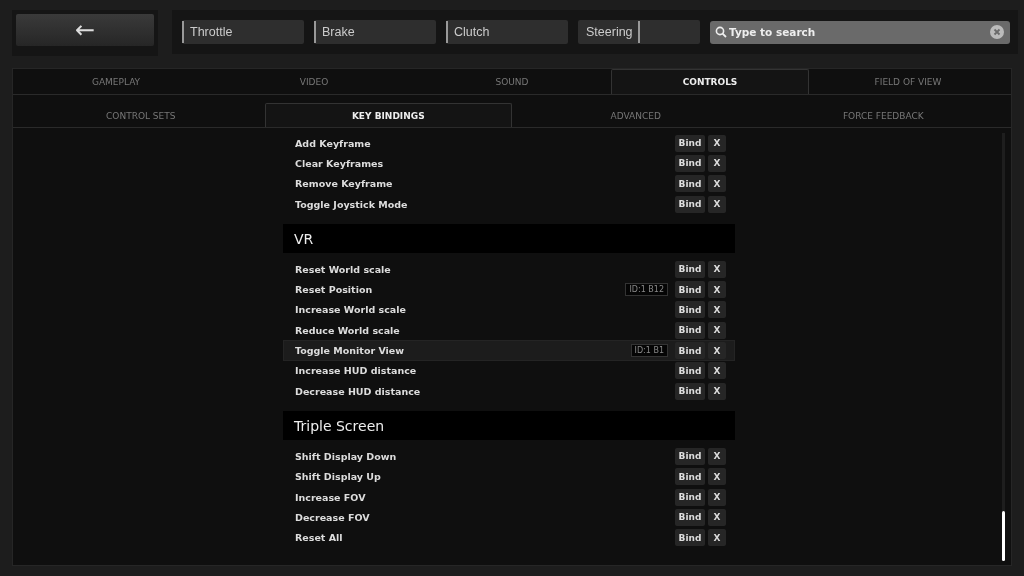  Describe the element at coordinates (509, 350) in the screenshot. I see `binding-row: Toggle Monitor View ID:1 B1 Bind X` at that location.